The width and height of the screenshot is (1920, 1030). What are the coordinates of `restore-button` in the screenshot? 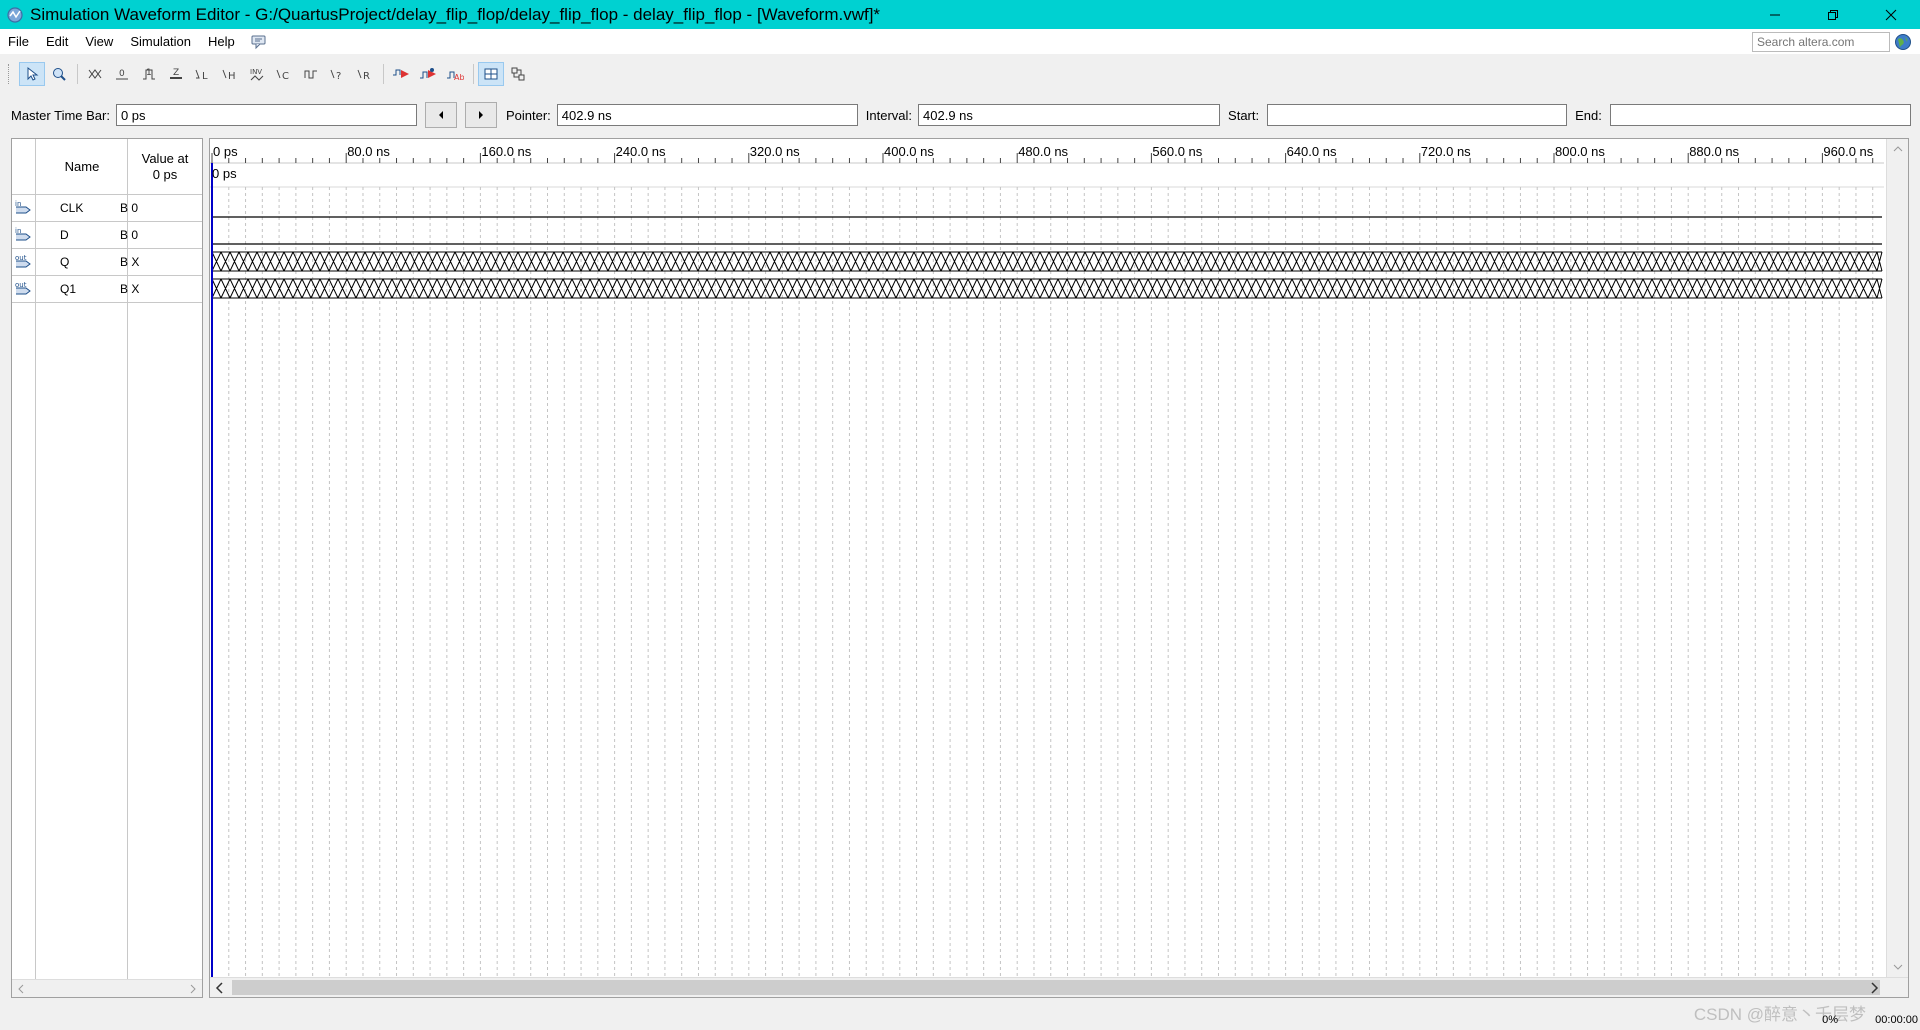 It's located at (1833, 14).